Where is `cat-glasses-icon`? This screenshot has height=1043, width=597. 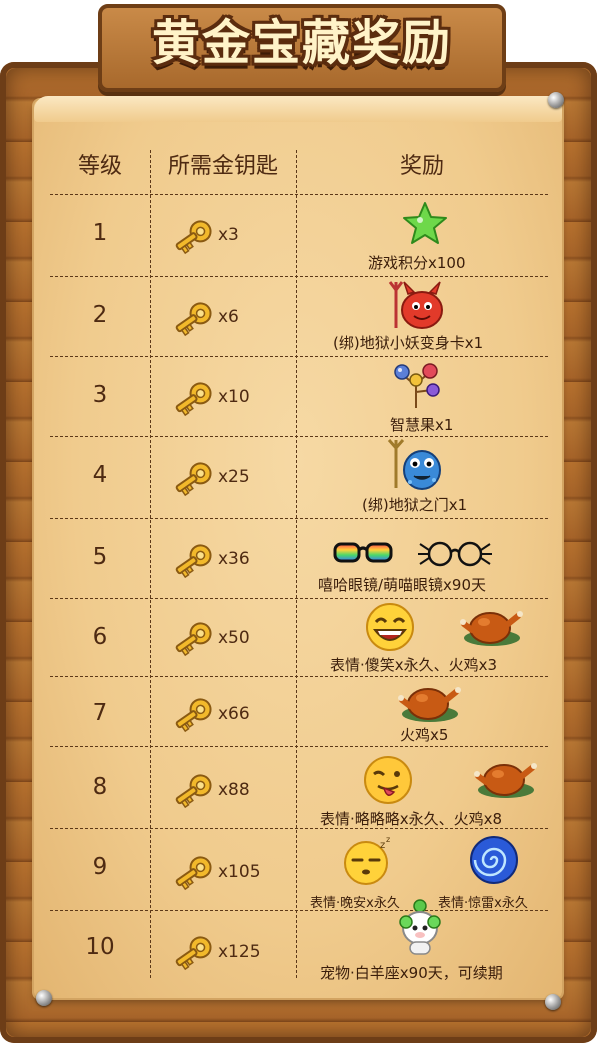
cat-glasses-icon is located at coordinates (455, 555).